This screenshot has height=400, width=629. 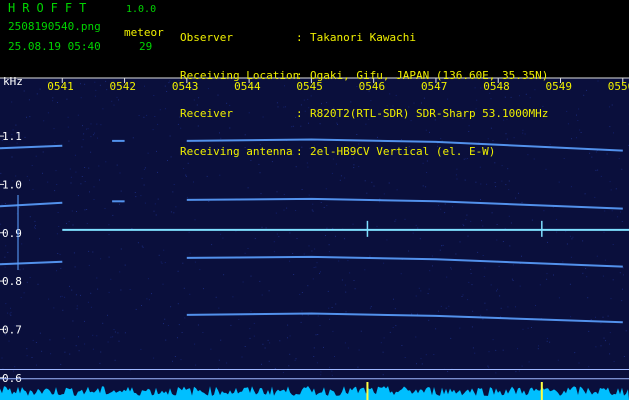 What do you see at coordinates (12, 136) in the screenshot?
I see `y-tick-label: 1.1` at bounding box center [12, 136].